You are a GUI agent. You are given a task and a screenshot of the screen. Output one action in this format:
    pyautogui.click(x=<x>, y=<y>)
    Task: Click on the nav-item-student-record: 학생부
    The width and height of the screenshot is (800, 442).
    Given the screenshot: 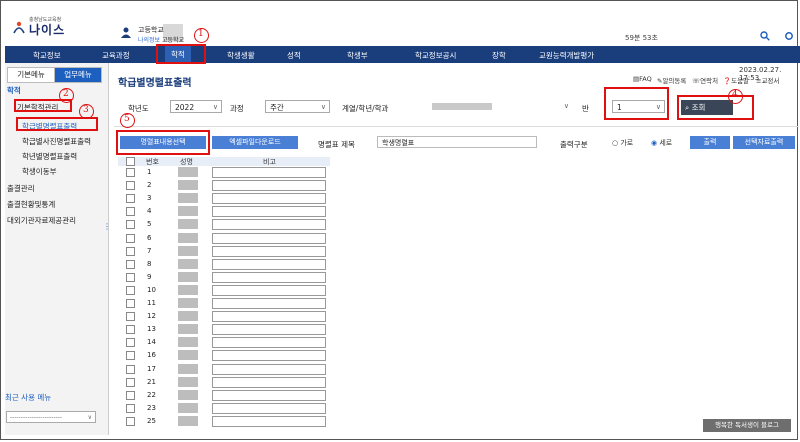 What is the action you would take?
    pyautogui.click(x=357, y=55)
    